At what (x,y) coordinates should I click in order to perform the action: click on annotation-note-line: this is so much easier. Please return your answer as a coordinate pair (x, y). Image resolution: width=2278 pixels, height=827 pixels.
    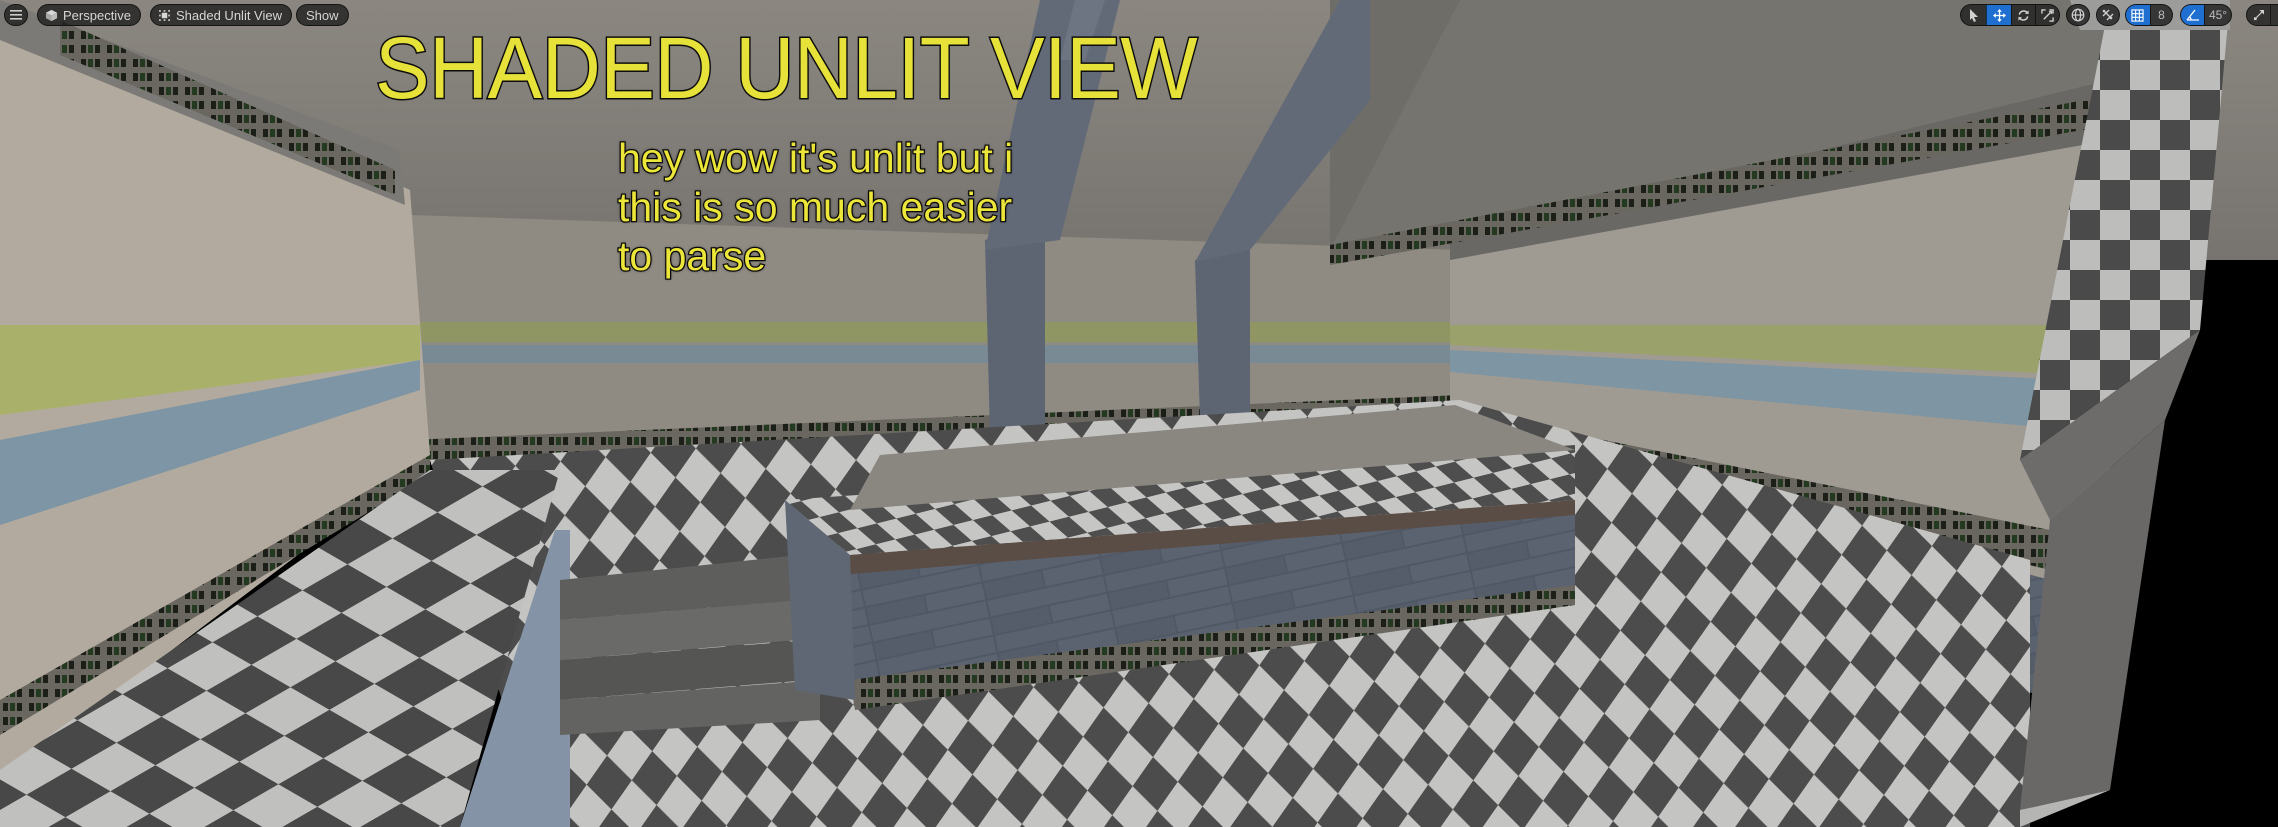
    Looking at the image, I should click on (815, 207).